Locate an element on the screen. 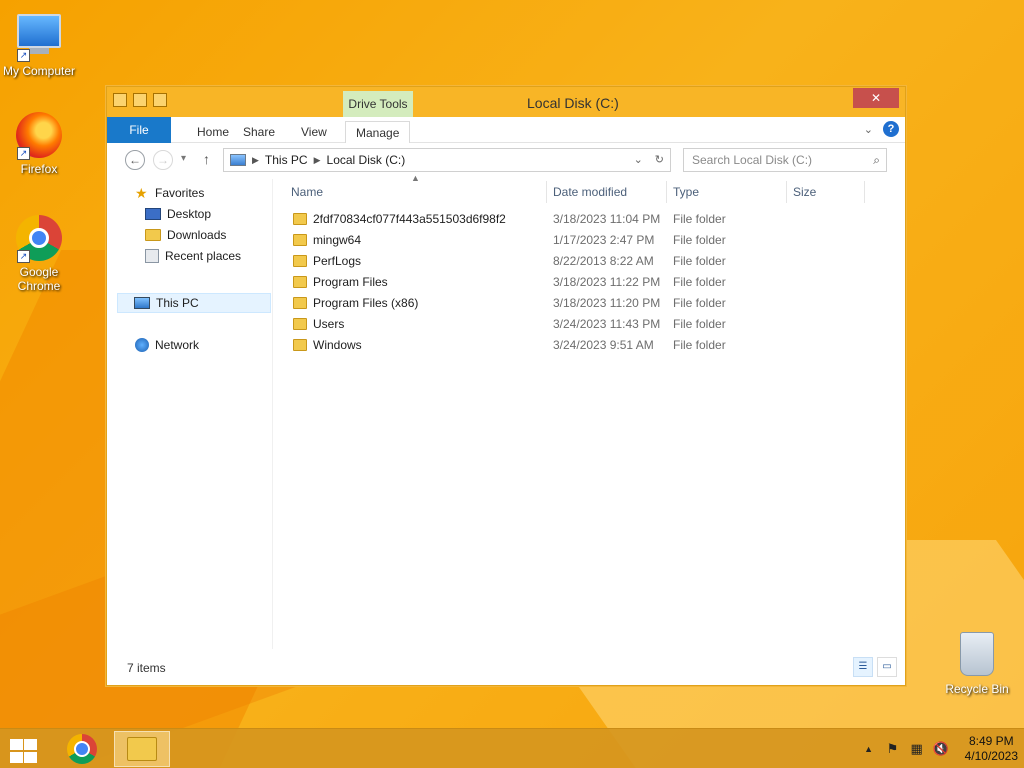  tab-home: Home is located at coordinates (213, 132).